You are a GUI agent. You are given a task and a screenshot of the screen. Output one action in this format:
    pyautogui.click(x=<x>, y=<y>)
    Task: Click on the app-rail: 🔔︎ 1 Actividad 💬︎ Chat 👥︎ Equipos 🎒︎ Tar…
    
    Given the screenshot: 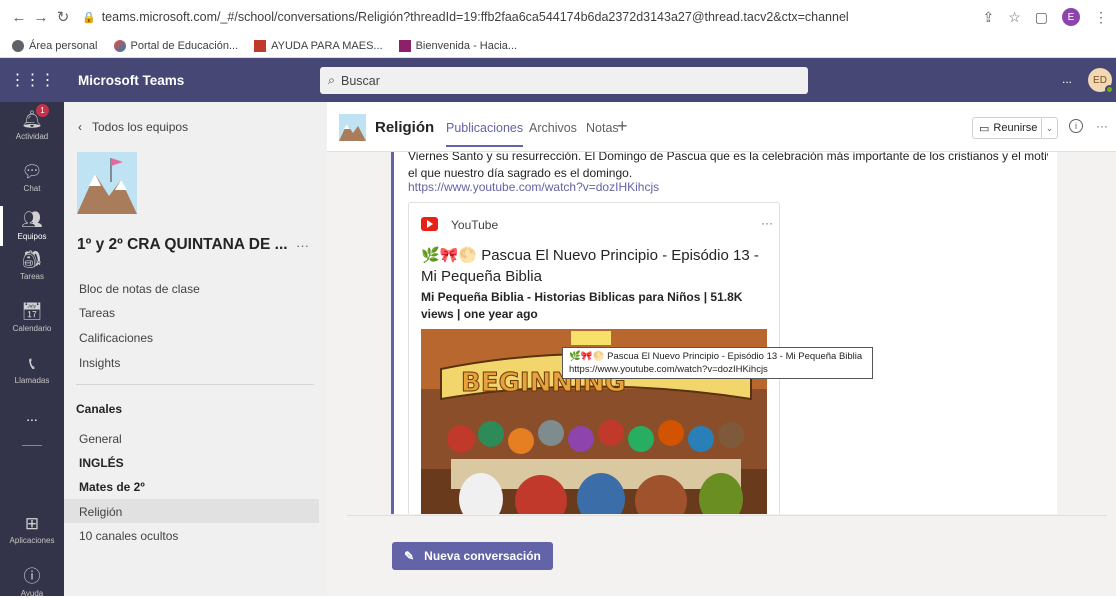 What is the action you would take?
    pyautogui.click(x=32, y=350)
    